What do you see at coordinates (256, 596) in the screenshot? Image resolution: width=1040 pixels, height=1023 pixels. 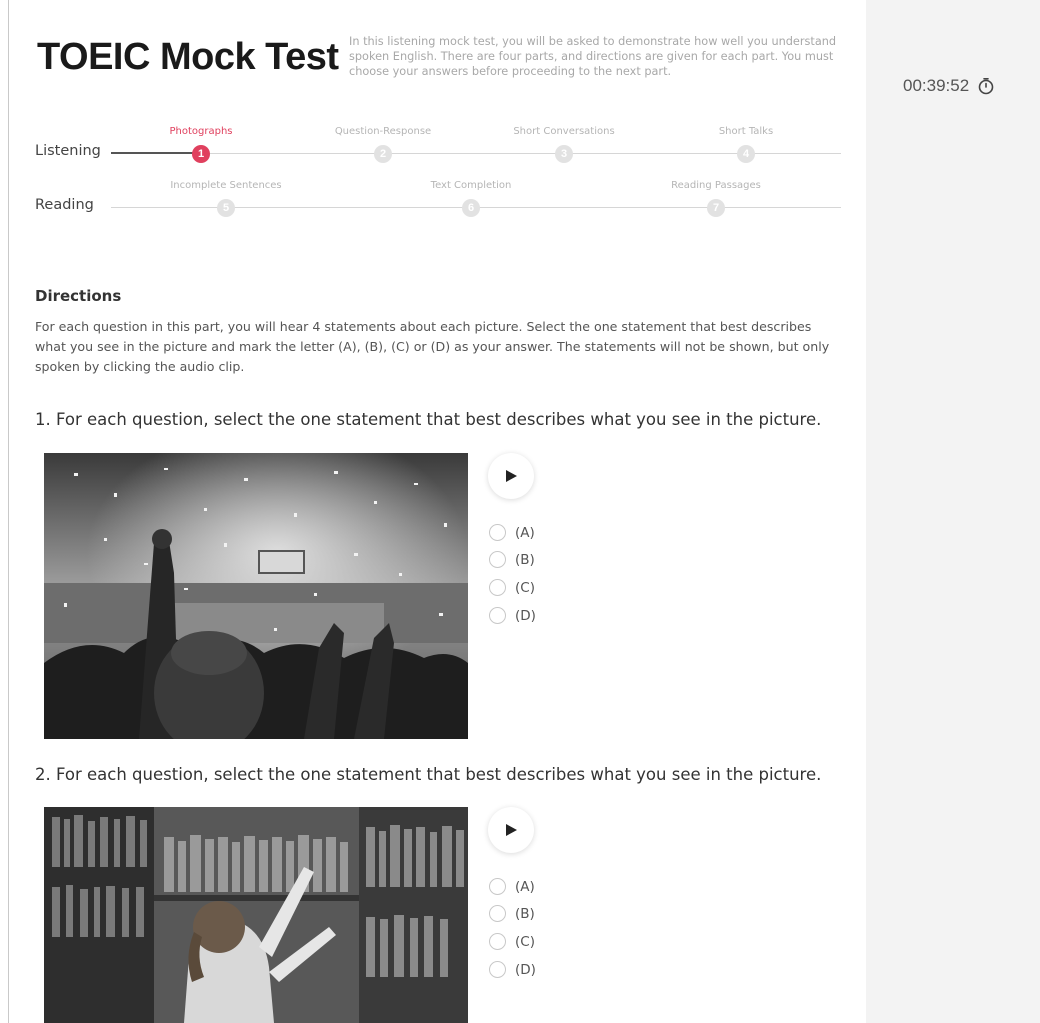 I see `stadium-crowd-photo` at bounding box center [256, 596].